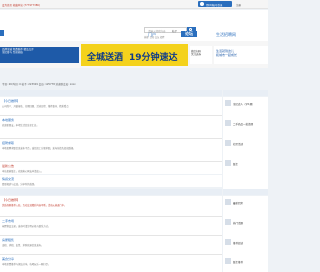 The height and width of the screenshot is (272, 320). I want to click on right-ad-line: 和城市一起成长, so click(227, 55).